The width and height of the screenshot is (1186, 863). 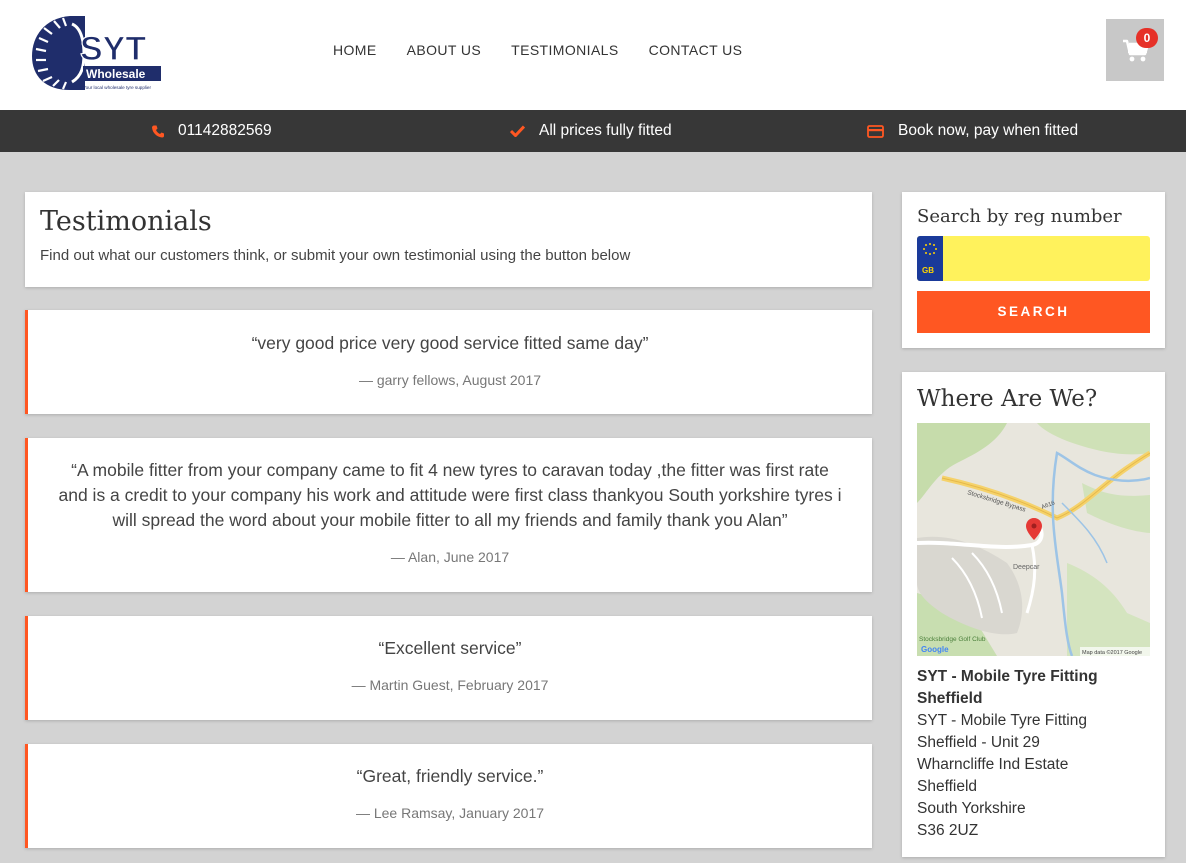 What do you see at coordinates (948, 830) in the screenshot?
I see `address-line: S36 2UZ` at bounding box center [948, 830].